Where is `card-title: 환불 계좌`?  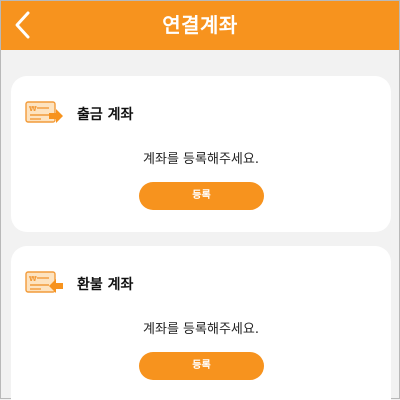 card-title: 환불 계좌 is located at coordinates (105, 285).